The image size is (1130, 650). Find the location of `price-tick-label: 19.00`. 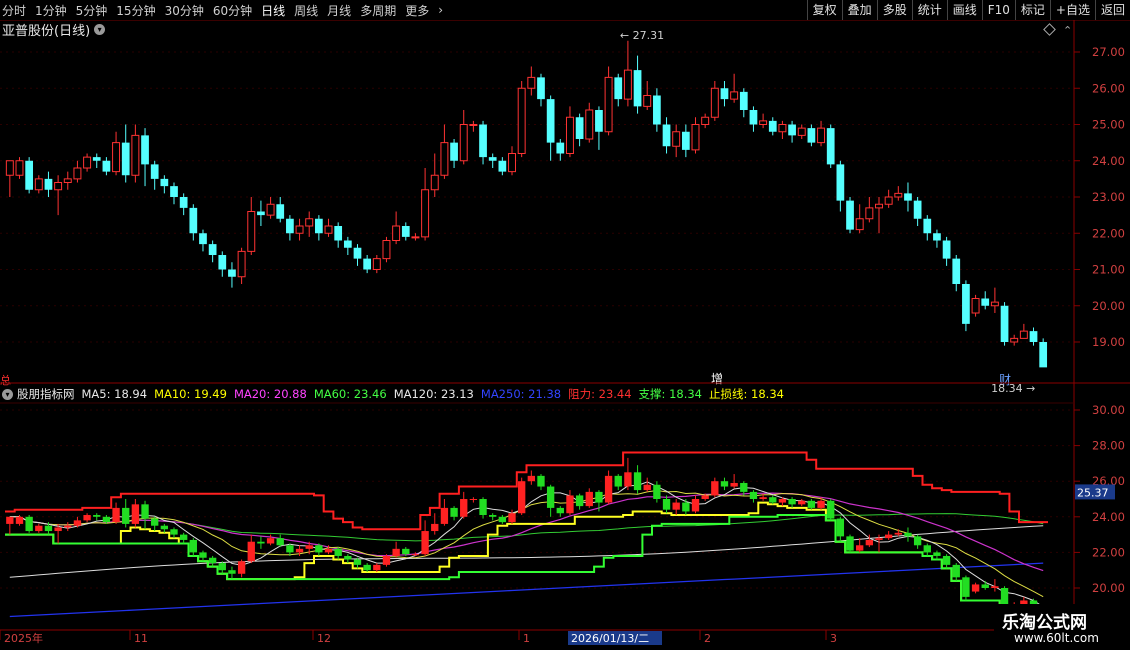

price-tick-label: 19.00 is located at coordinates (1108, 342).